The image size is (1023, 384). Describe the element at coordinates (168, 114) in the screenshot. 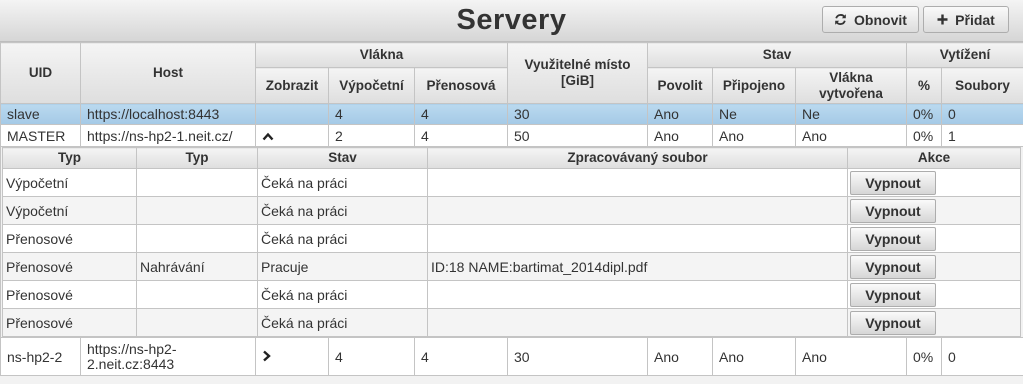

I see `server-host: https://localhost:8443` at that location.